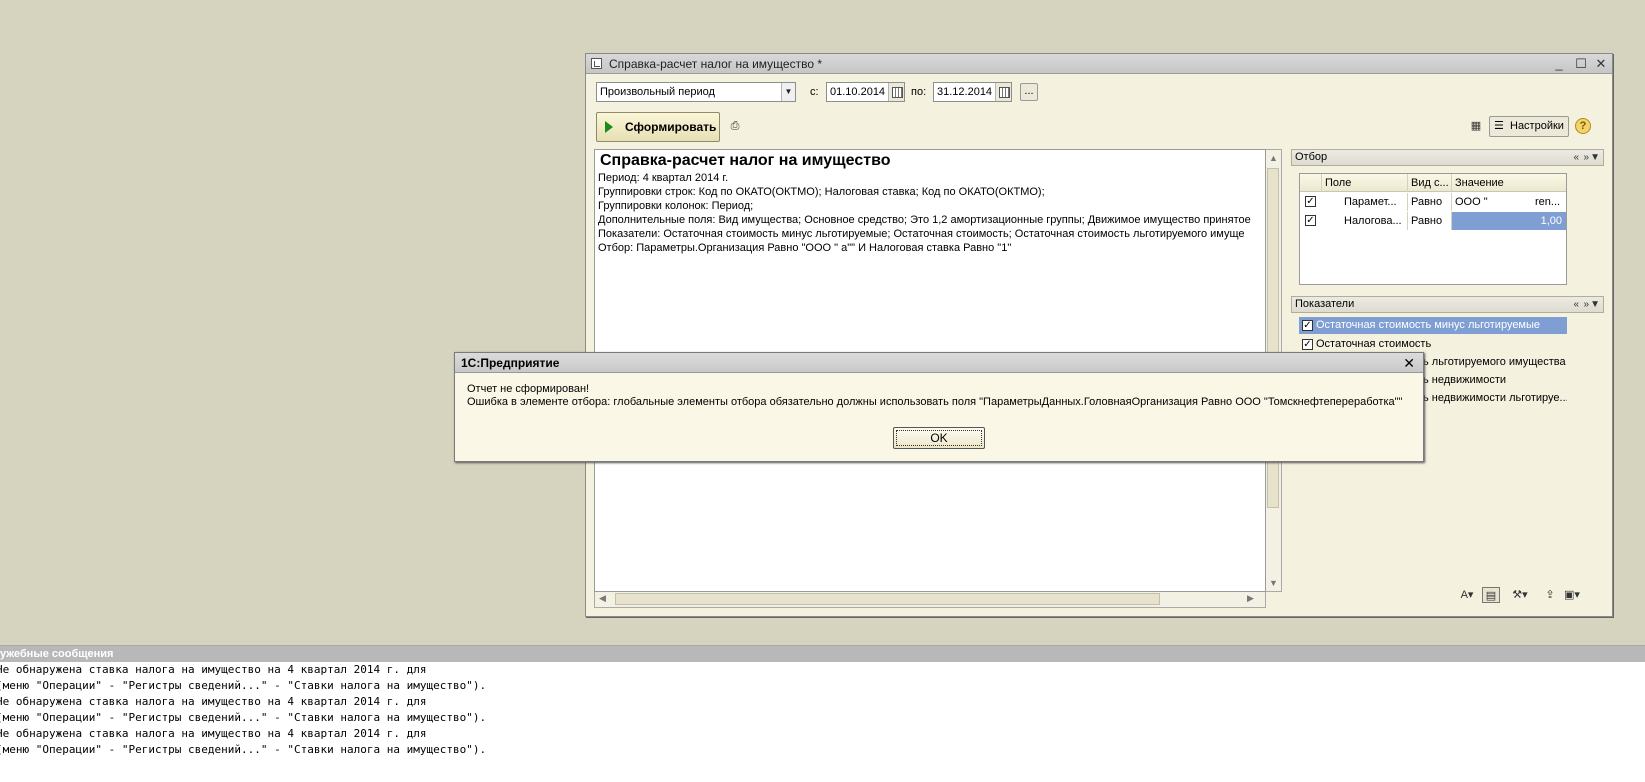 The image size is (1645, 782). What do you see at coordinates (939, 363) in the screenshot?
I see `dialog-title-bar: 1С:Предприятие ✕` at bounding box center [939, 363].